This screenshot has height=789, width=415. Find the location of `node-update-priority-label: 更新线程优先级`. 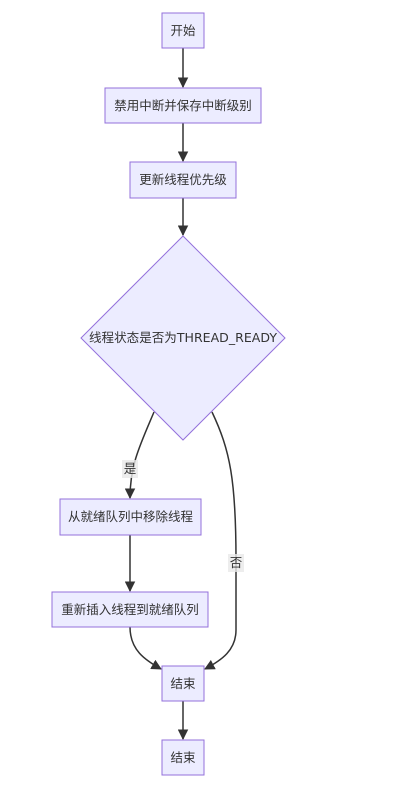

node-update-priority-label: 更新线程优先级 is located at coordinates (183, 179).